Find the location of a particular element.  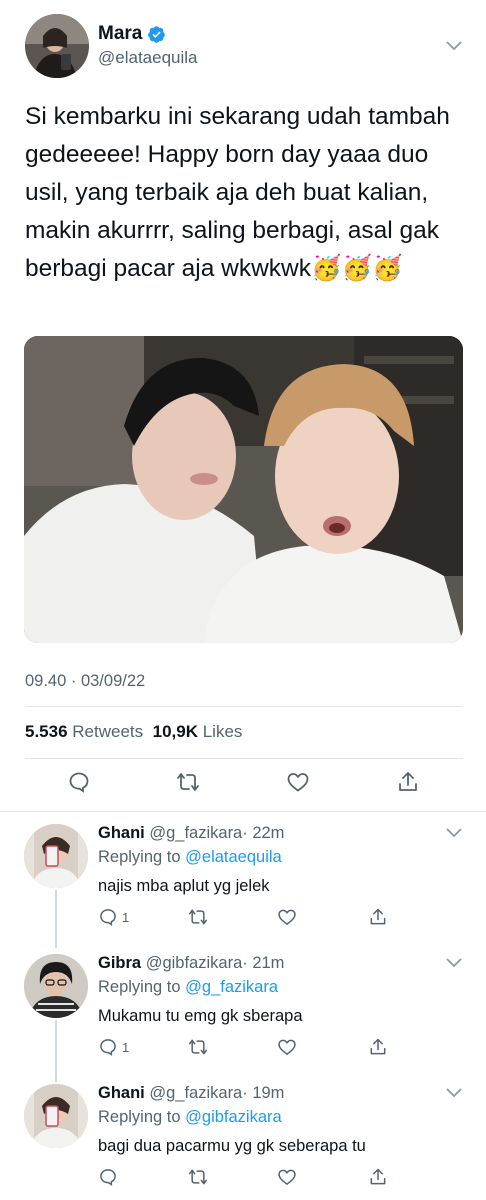

replying-to-link: @g_fazikara is located at coordinates (231, 987).